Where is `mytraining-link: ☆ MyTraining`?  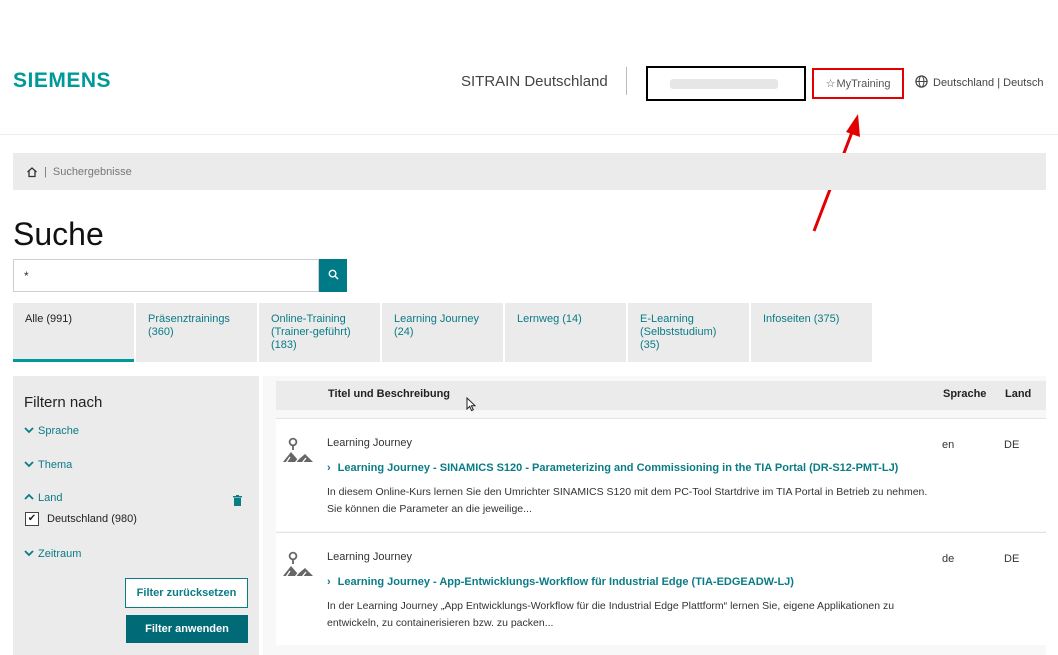 mytraining-link: ☆ MyTraining is located at coordinates (858, 83).